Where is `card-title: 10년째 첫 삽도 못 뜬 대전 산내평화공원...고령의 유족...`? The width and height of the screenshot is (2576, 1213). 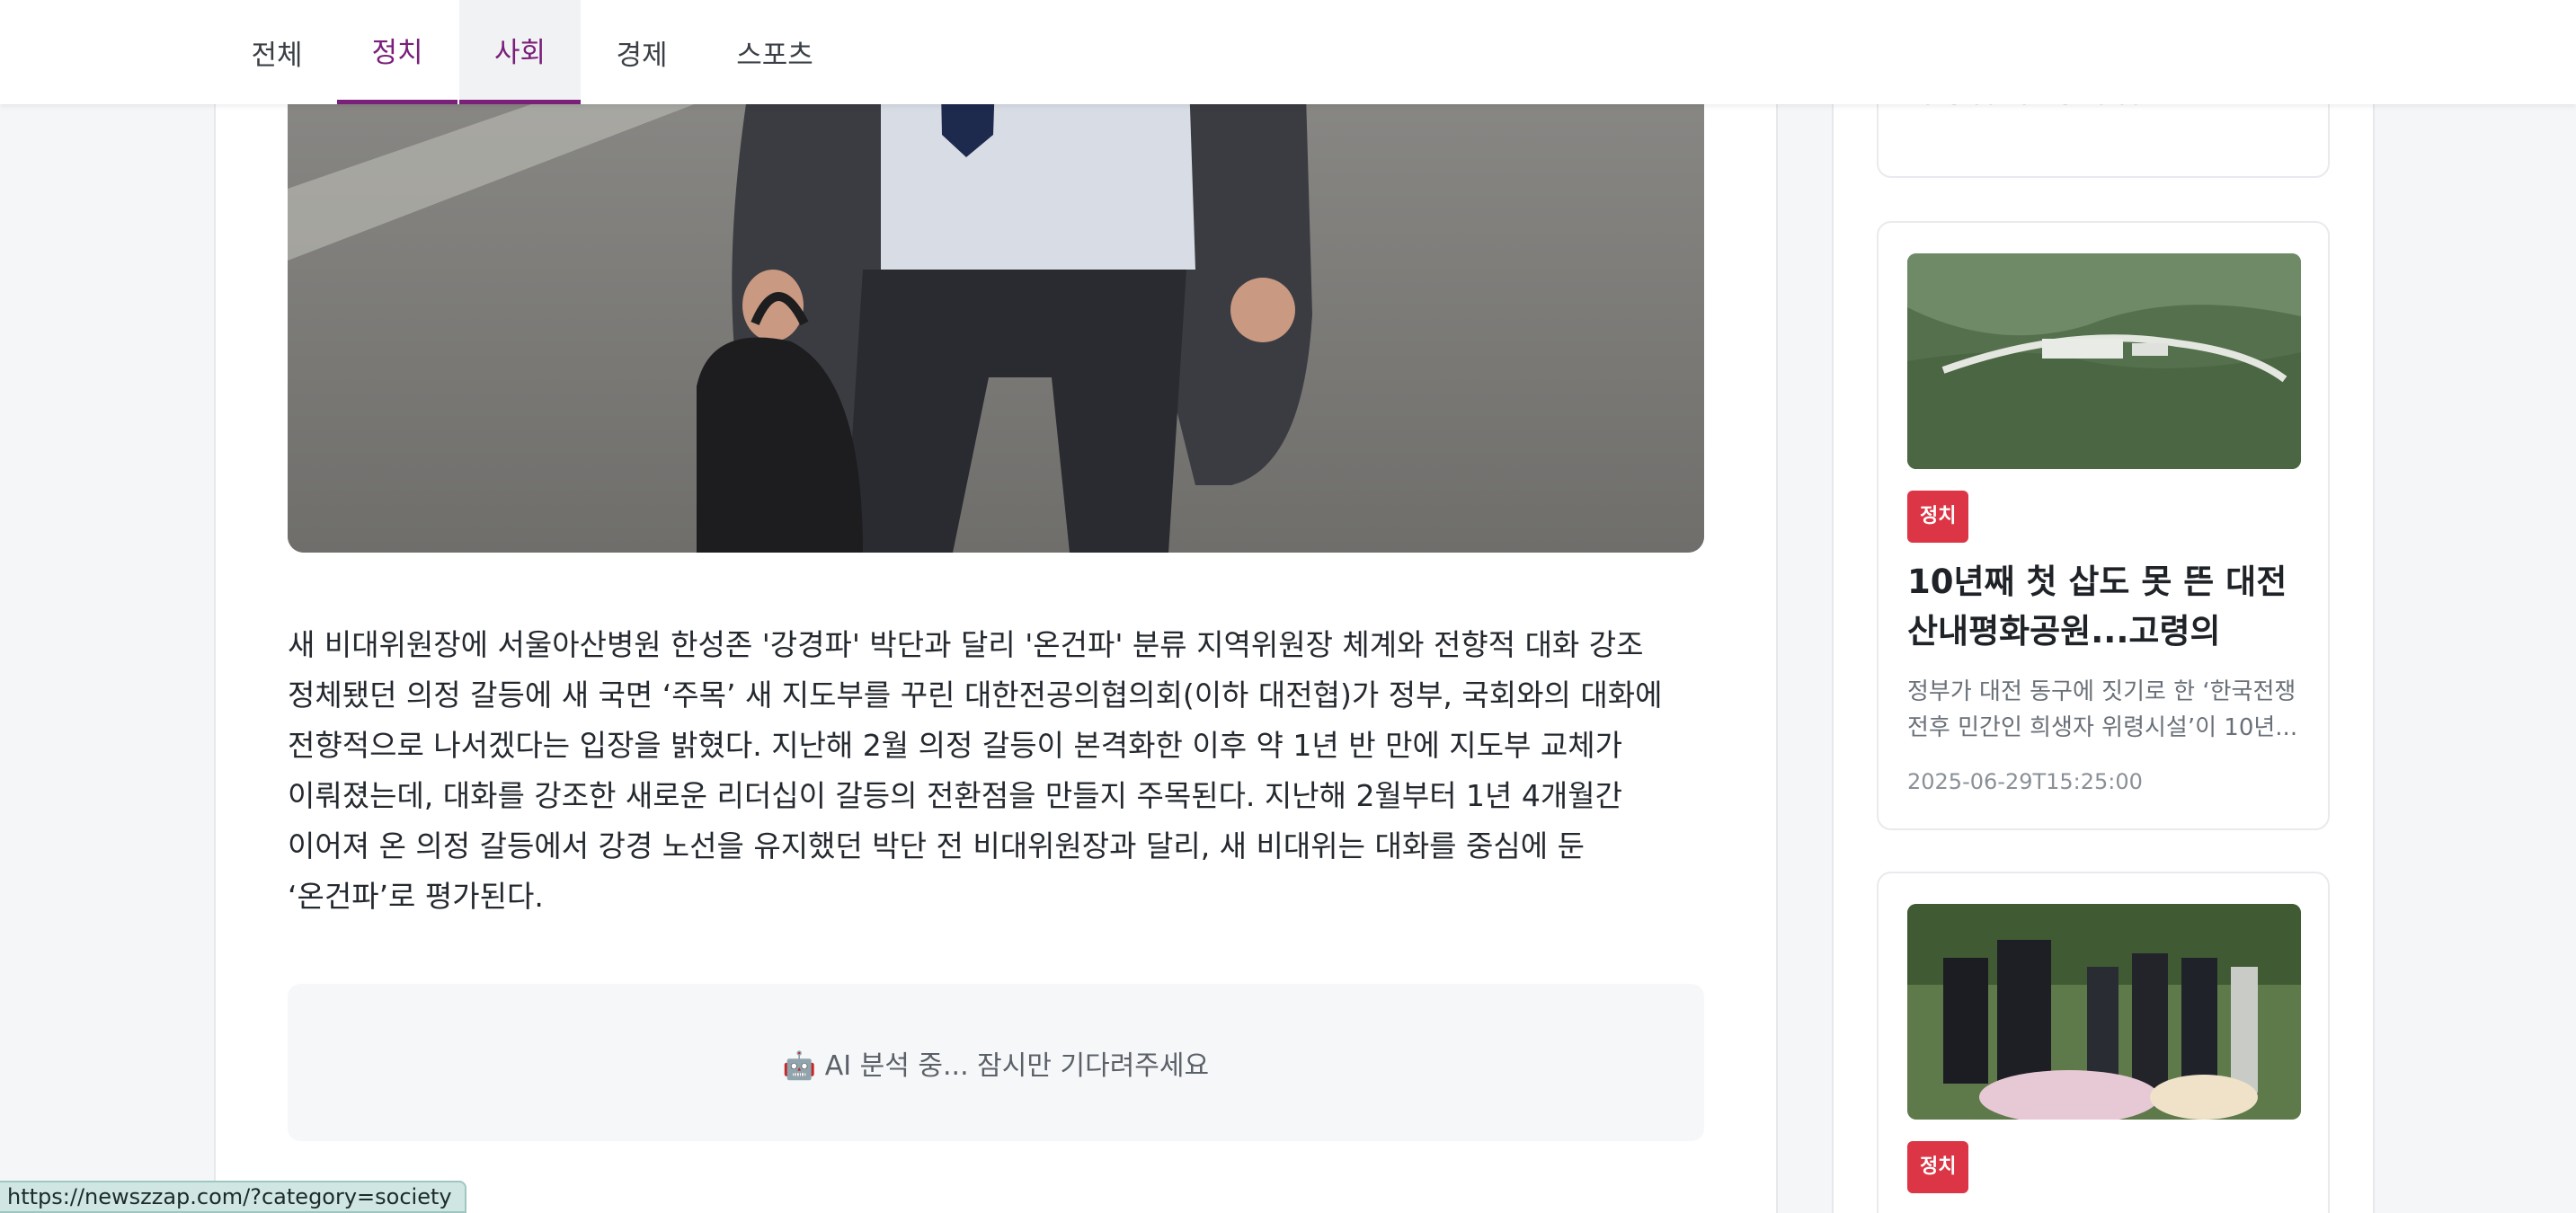 card-title: 10년째 첫 삽도 못 뜬 대전 산내평화공원...고령의 유족... is located at coordinates (2105, 606).